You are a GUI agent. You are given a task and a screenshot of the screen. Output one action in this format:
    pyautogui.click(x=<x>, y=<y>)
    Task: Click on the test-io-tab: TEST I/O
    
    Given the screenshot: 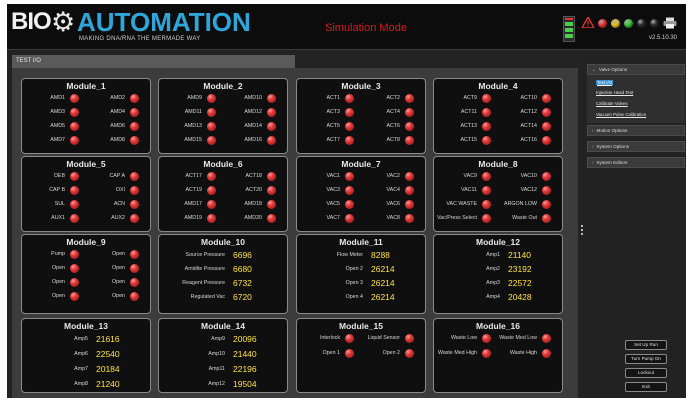 What is the action you would take?
    pyautogui.click(x=153, y=61)
    